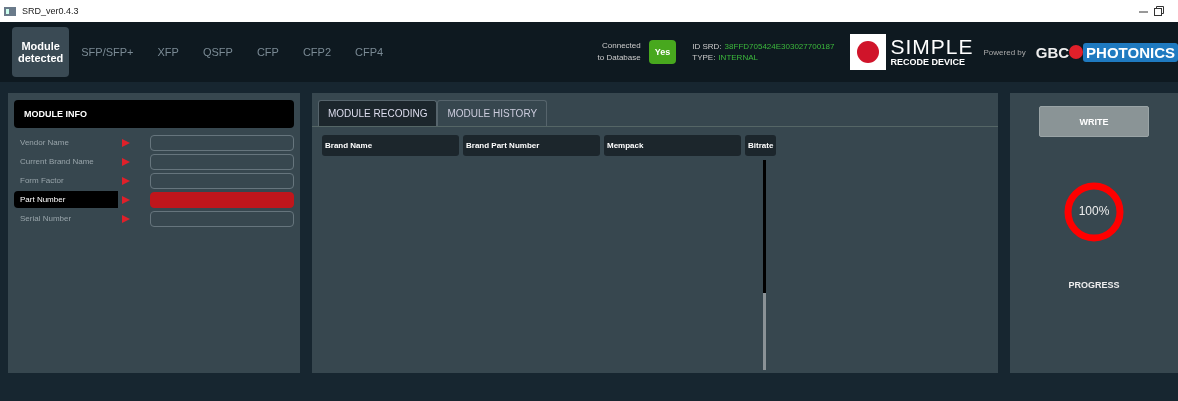 This screenshot has width=1178, height=401. I want to click on field-label: Serial Number, so click(46, 219).